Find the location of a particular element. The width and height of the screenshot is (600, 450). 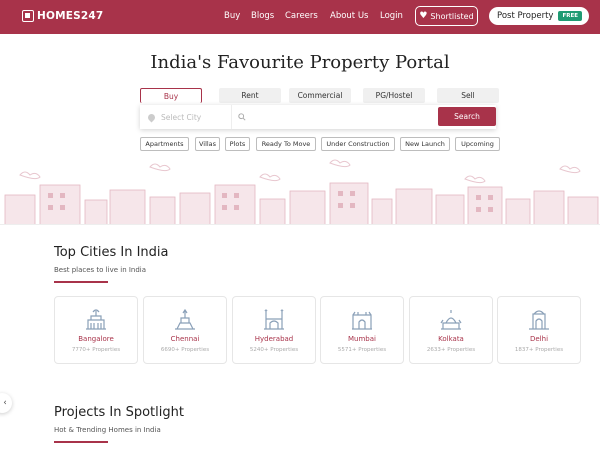

site-logo: HOMES247 is located at coordinates (62, 16).